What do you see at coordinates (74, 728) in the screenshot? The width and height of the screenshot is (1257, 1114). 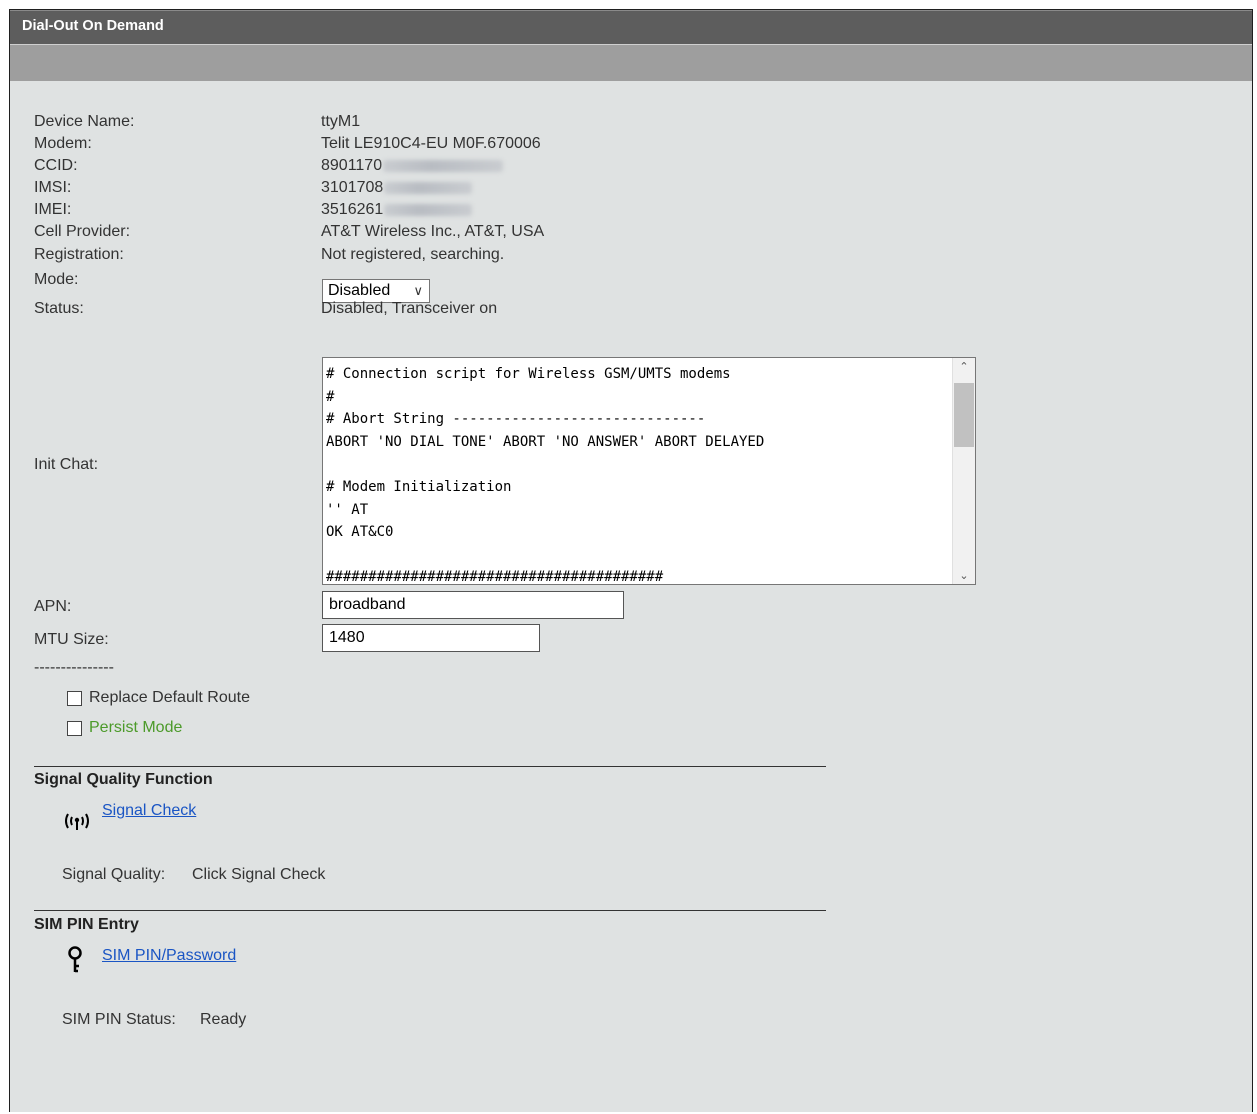 I see `persist-mode-checkbox` at bounding box center [74, 728].